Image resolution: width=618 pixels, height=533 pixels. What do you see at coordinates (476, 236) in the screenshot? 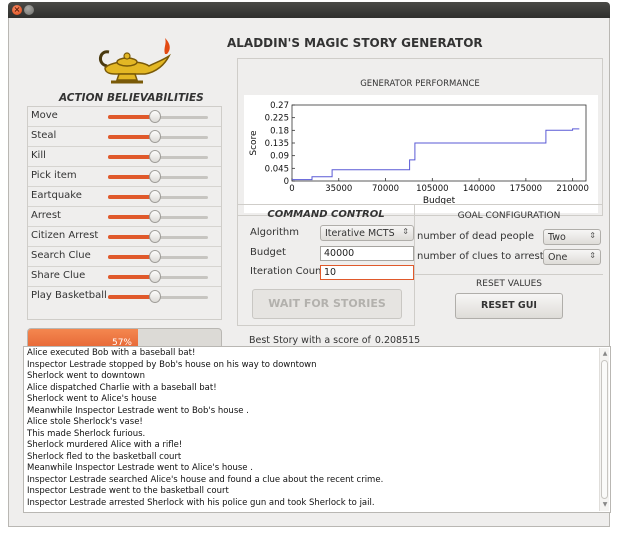
I see `dead-people-label: number of dead people` at bounding box center [476, 236].